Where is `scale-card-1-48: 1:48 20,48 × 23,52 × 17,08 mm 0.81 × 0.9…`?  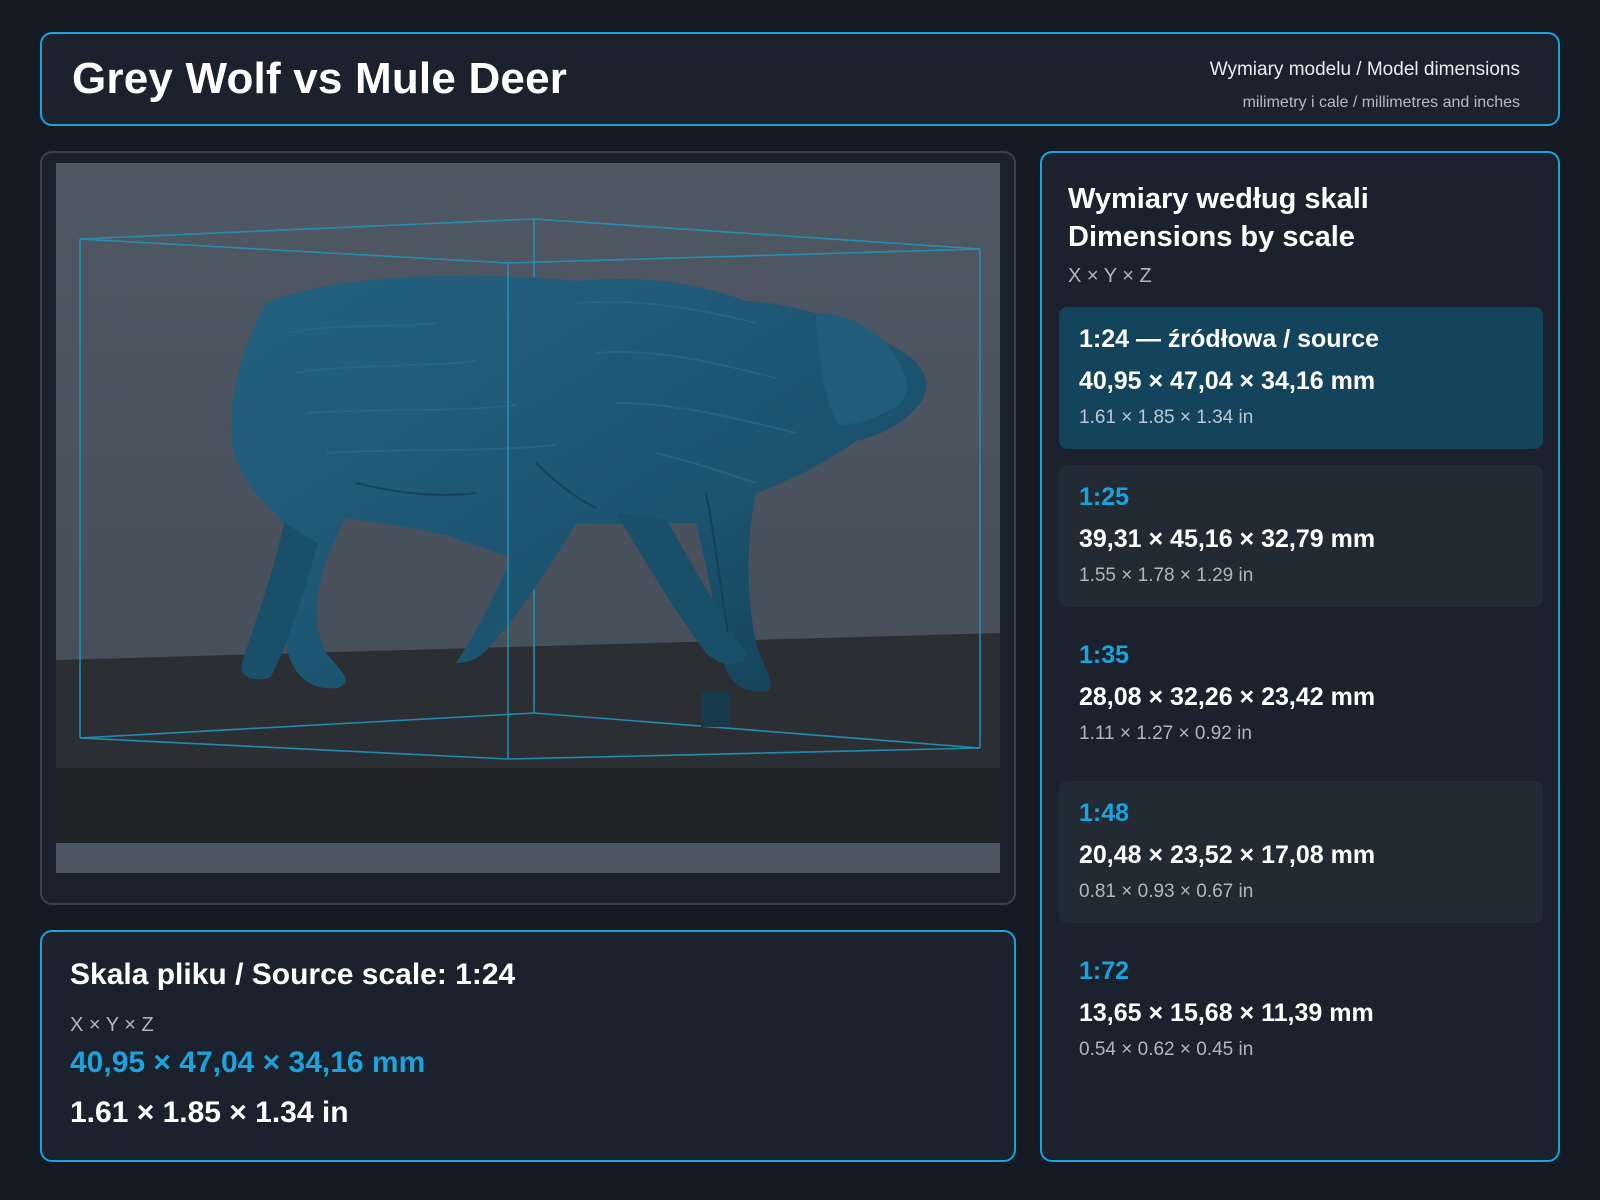
scale-card-1-48: 1:48 20,48 × 23,52 × 17,08 mm 0.81 × 0.9… is located at coordinates (1301, 852).